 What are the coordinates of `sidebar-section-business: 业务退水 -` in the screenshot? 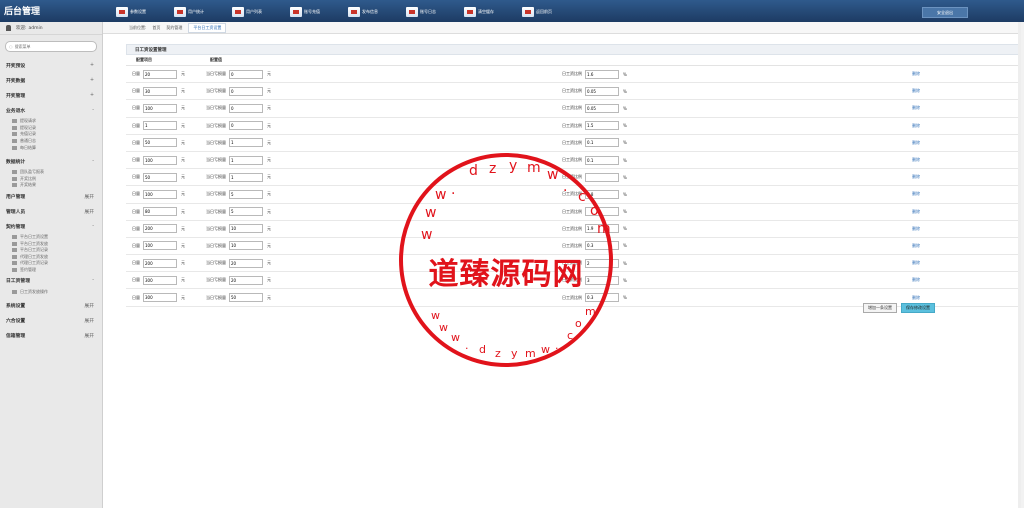 It's located at (51, 110).